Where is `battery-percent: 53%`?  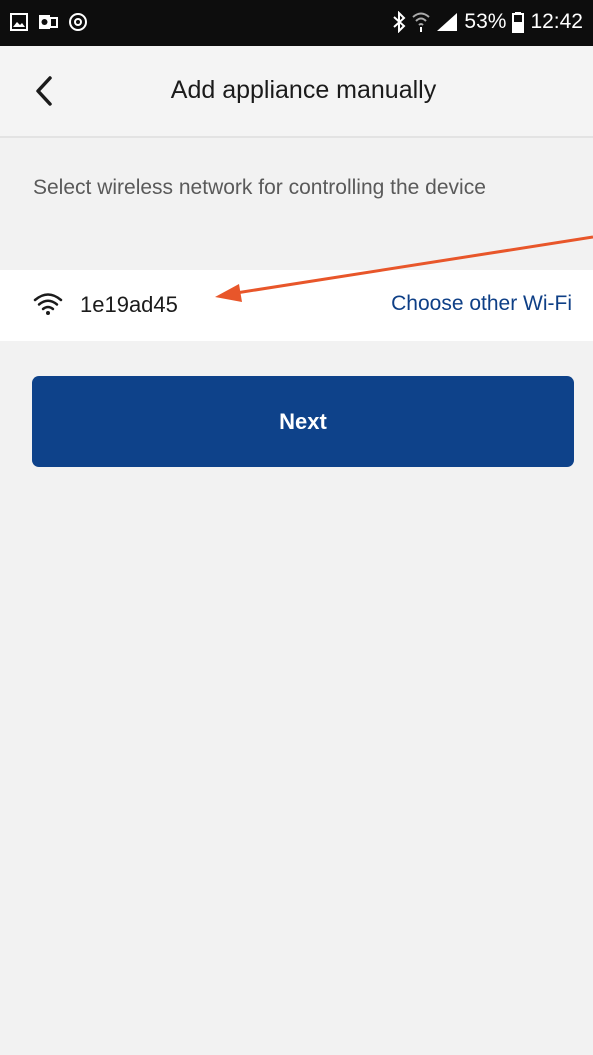
battery-percent: 53% is located at coordinates (485, 21).